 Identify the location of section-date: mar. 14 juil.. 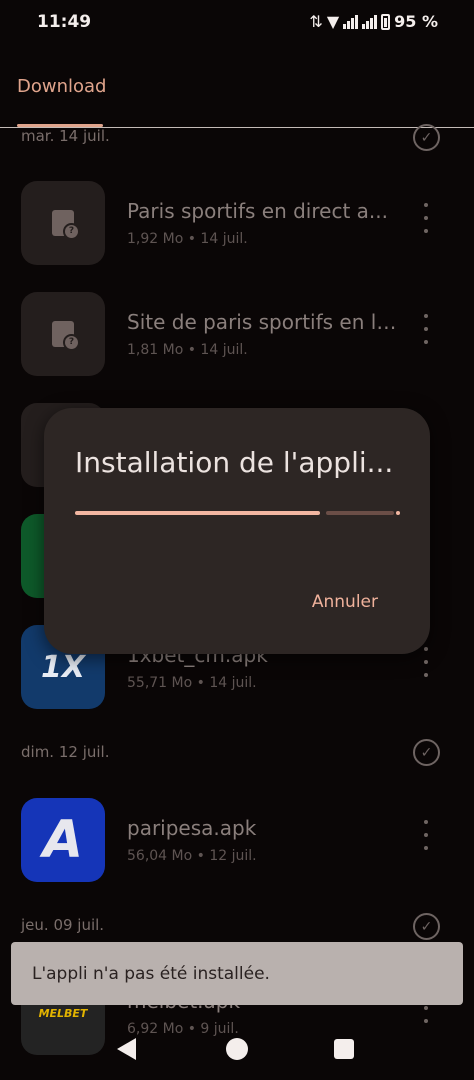
(65, 136).